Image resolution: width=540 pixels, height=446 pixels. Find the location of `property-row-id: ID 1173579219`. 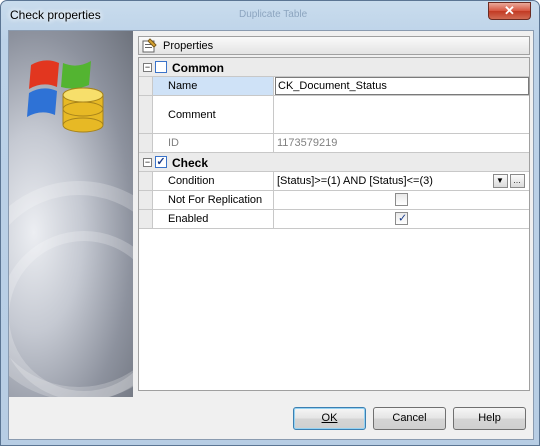

property-row-id: ID 1173579219 is located at coordinates (334, 143).